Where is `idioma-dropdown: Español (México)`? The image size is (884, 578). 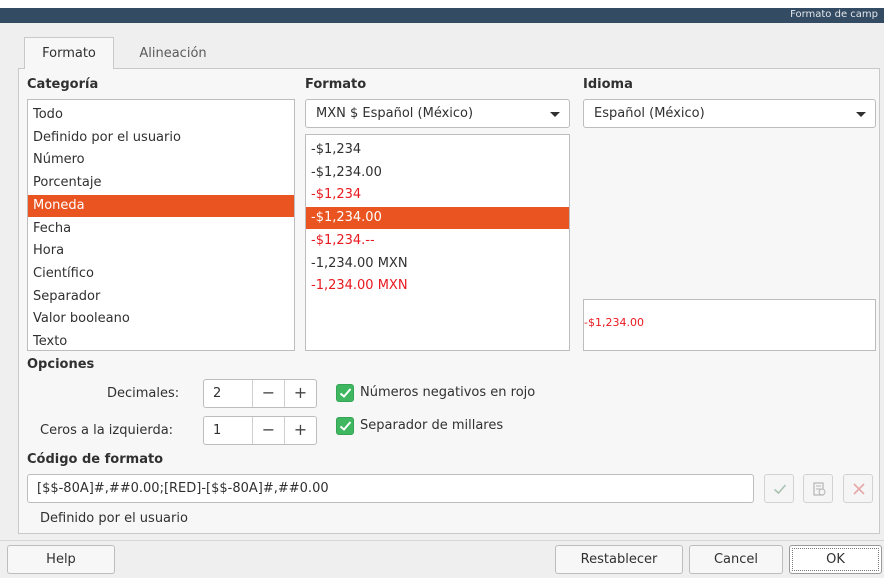 idioma-dropdown: Español (México) is located at coordinates (729, 113).